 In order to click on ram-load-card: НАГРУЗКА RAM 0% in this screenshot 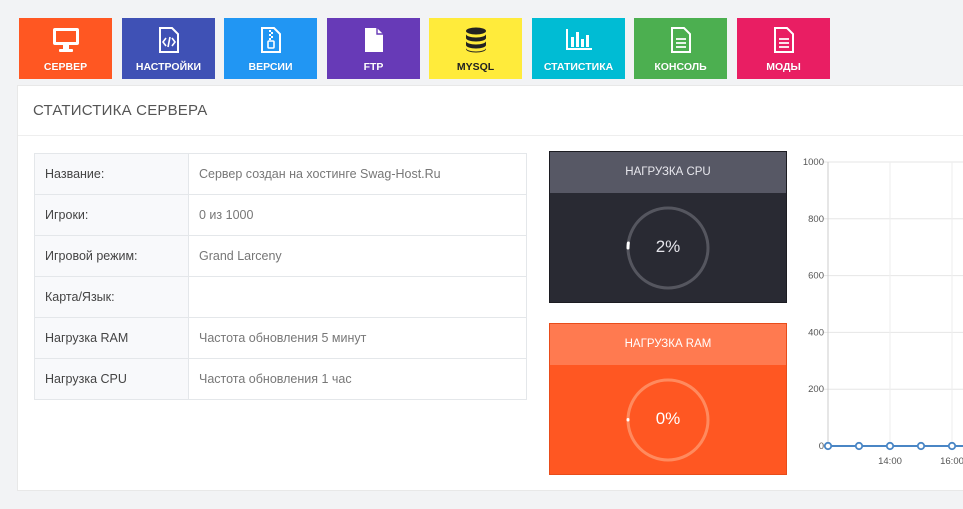, I will do `click(668, 399)`.